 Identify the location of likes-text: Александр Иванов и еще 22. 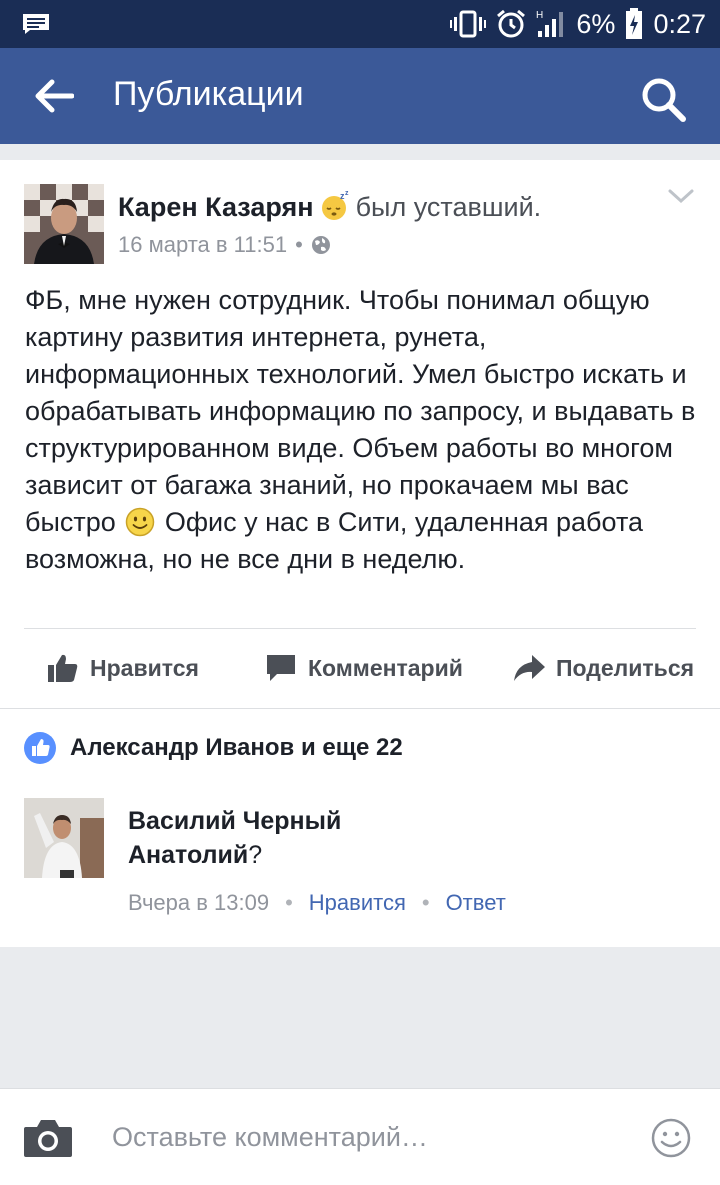
(236, 747).